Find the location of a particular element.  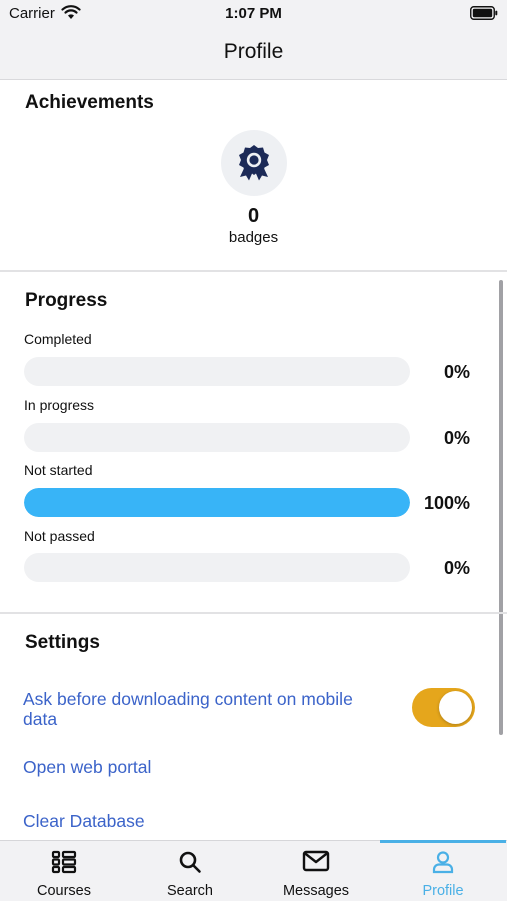

achievements-heading: Achievements is located at coordinates (89, 102).